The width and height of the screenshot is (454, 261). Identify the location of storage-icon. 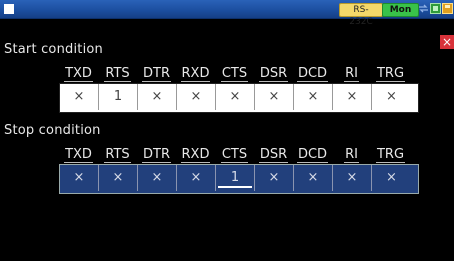
(447, 8).